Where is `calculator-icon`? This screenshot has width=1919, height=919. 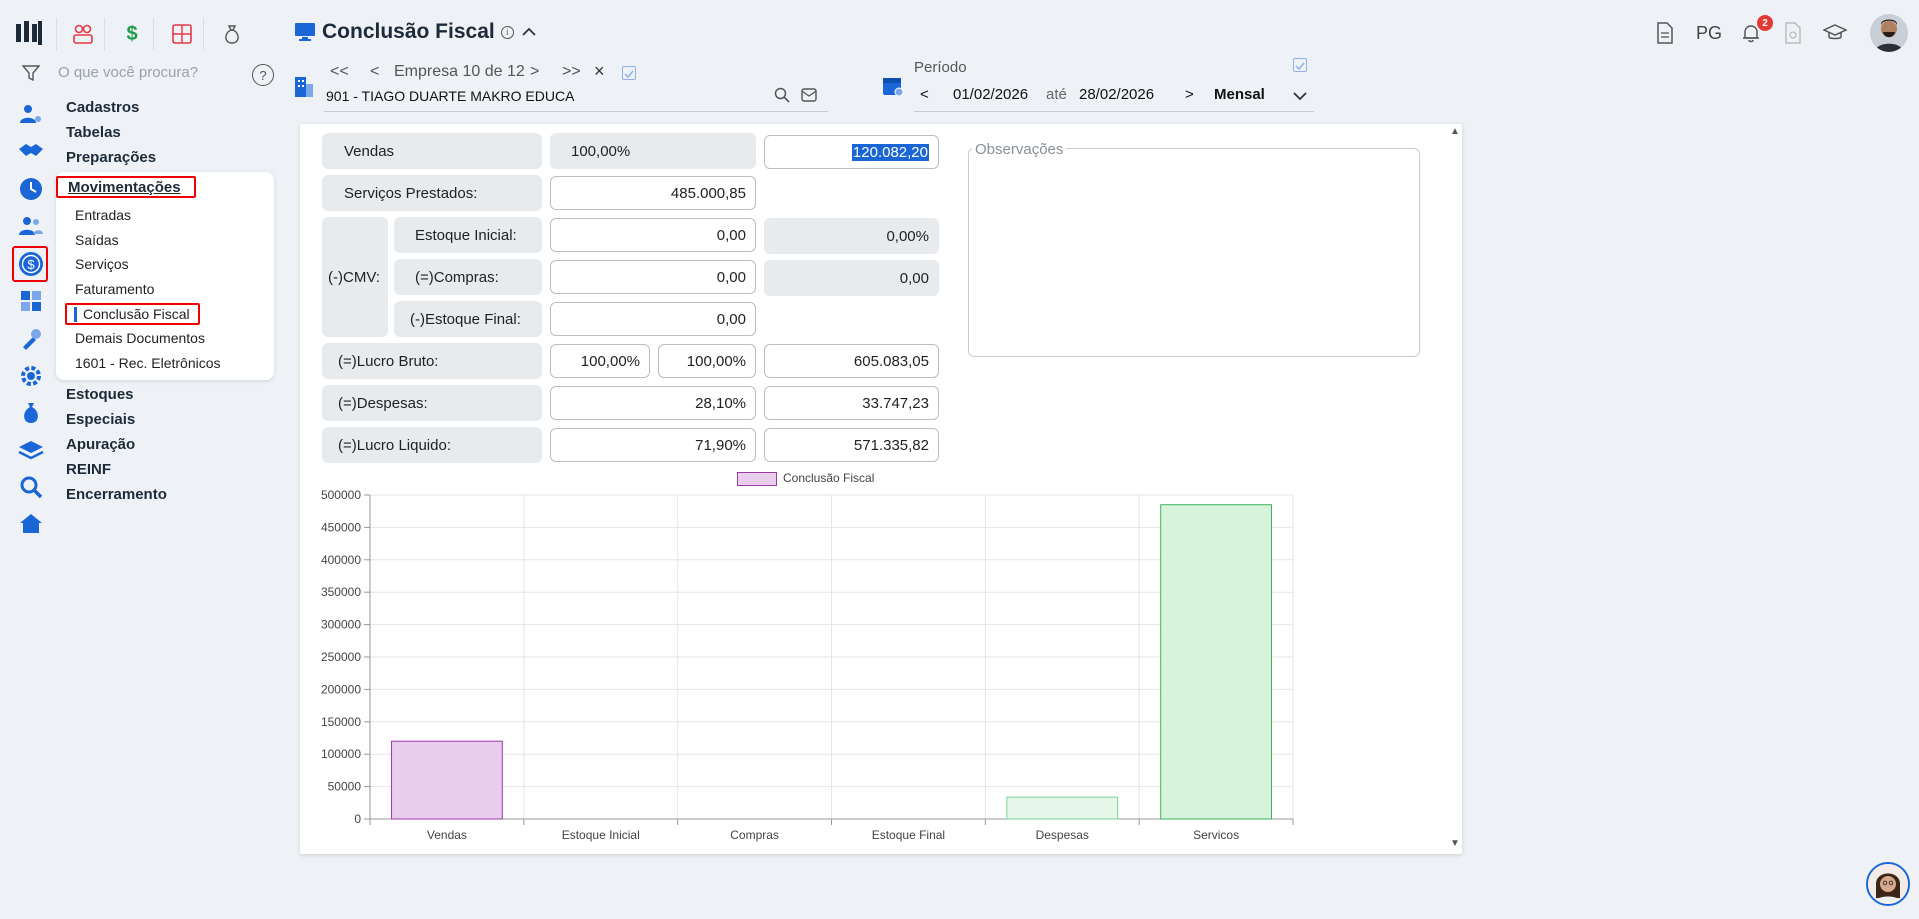 calculator-icon is located at coordinates (182, 34).